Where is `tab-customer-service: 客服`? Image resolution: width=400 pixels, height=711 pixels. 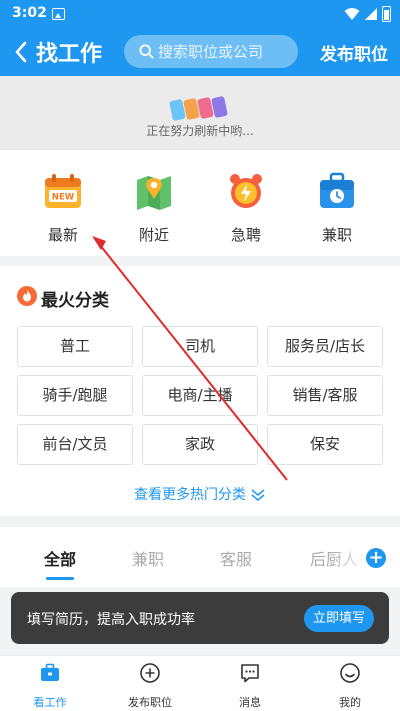 tab-customer-service: 客服 is located at coordinates (236, 558).